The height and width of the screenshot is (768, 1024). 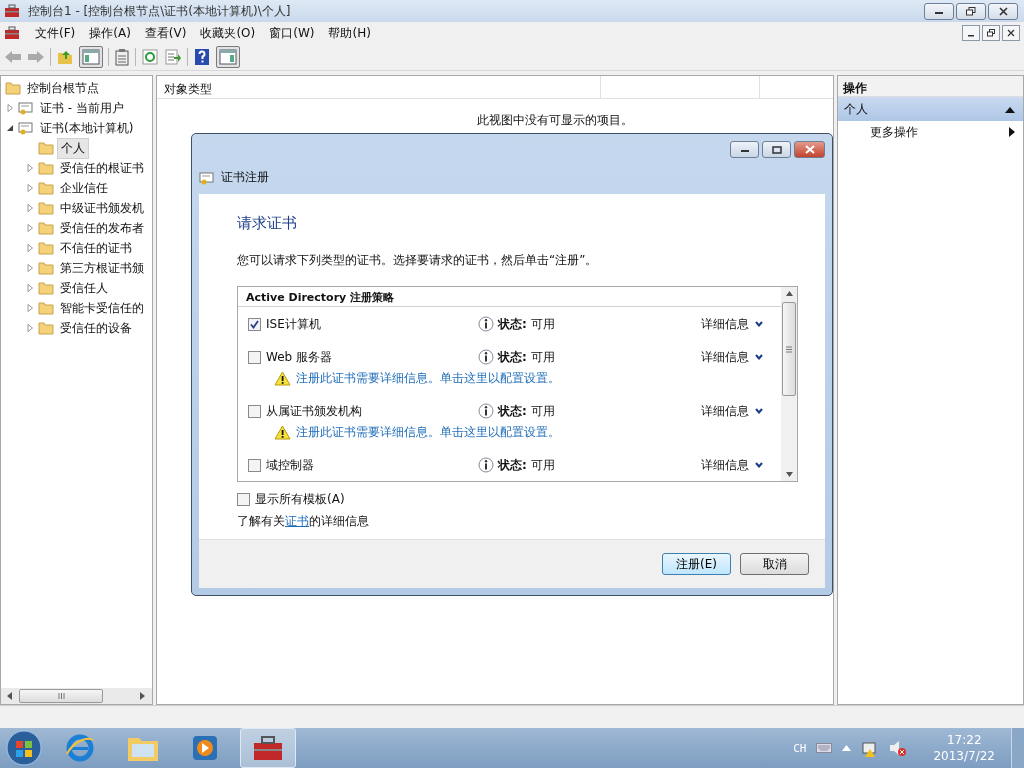 I want to click on certificate-link: 证书, so click(x=297, y=521).